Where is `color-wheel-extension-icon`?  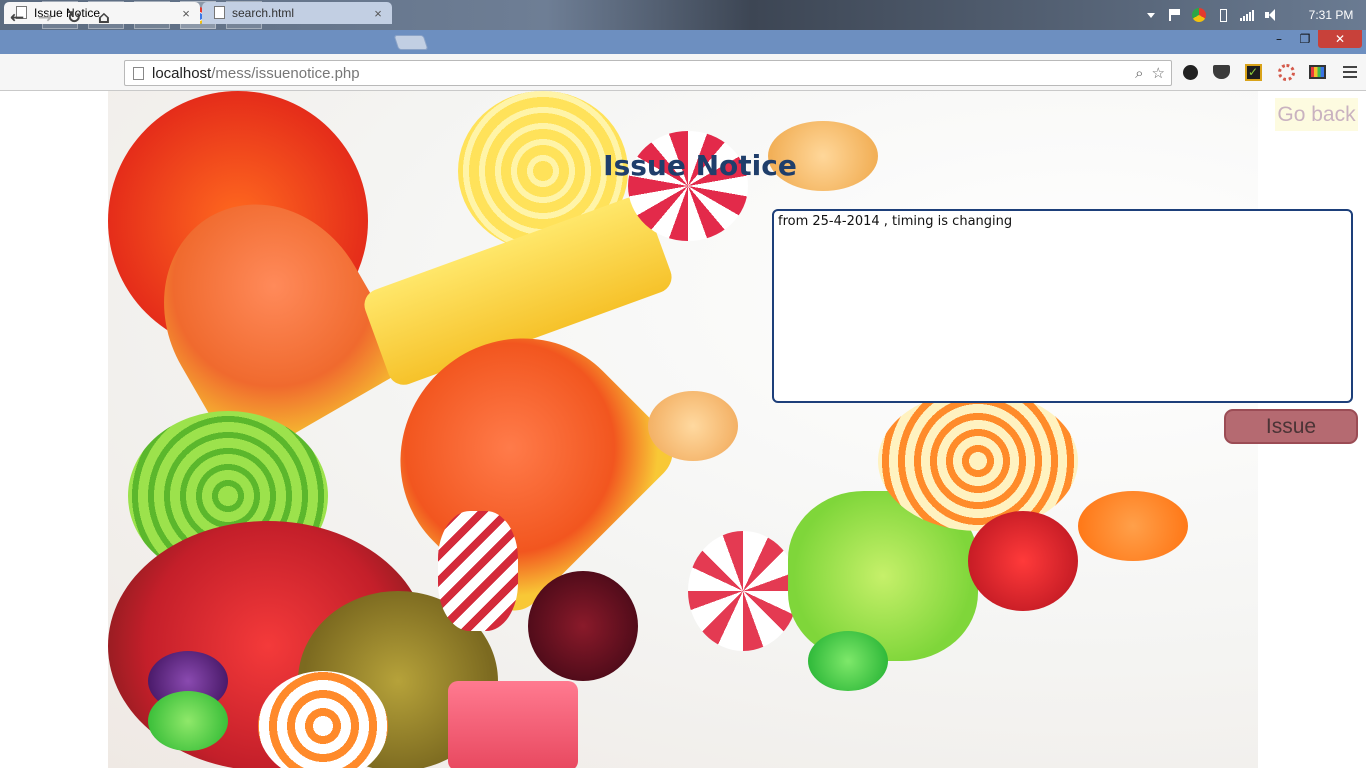
color-wheel-extension-icon is located at coordinates (1286, 72).